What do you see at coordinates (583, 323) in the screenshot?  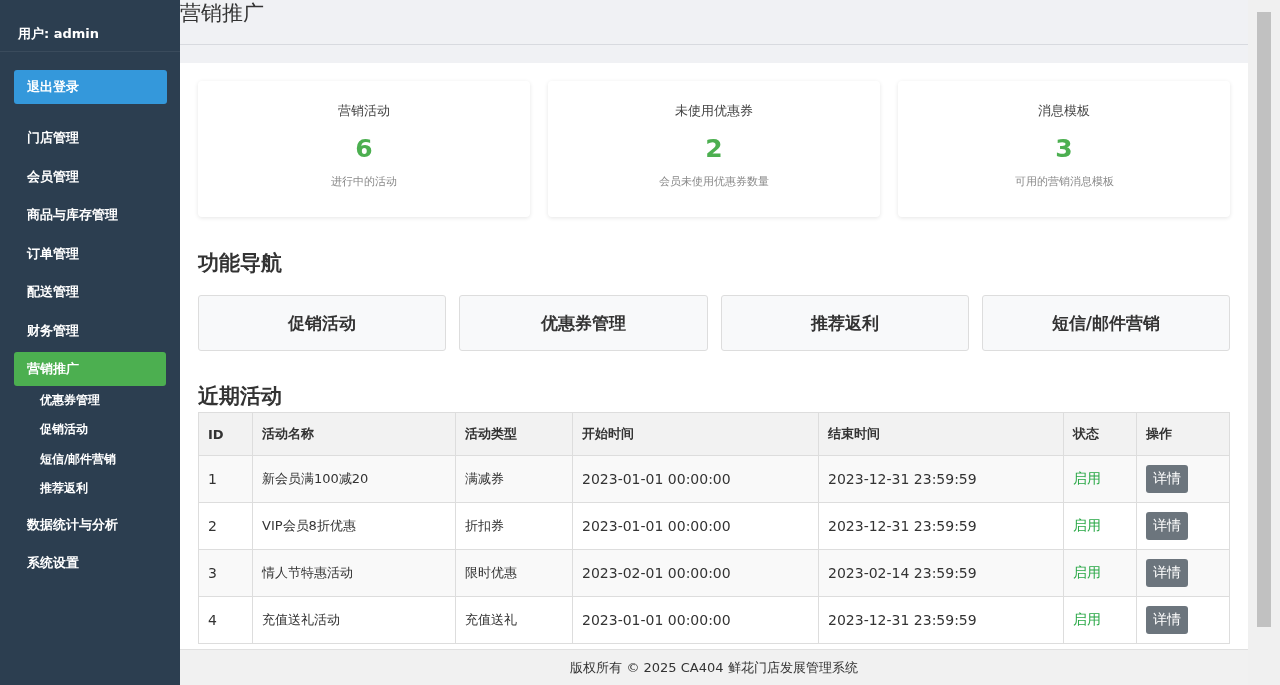 I see `feature-button: 优惠券管理` at bounding box center [583, 323].